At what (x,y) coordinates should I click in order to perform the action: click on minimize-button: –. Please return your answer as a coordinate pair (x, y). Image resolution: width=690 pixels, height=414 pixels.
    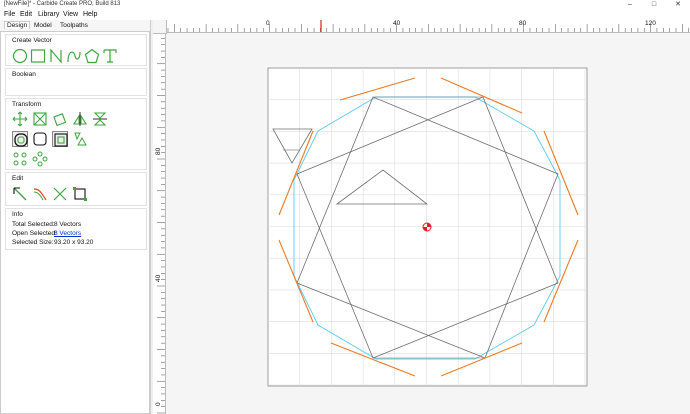
    Looking at the image, I should click on (630, 5).